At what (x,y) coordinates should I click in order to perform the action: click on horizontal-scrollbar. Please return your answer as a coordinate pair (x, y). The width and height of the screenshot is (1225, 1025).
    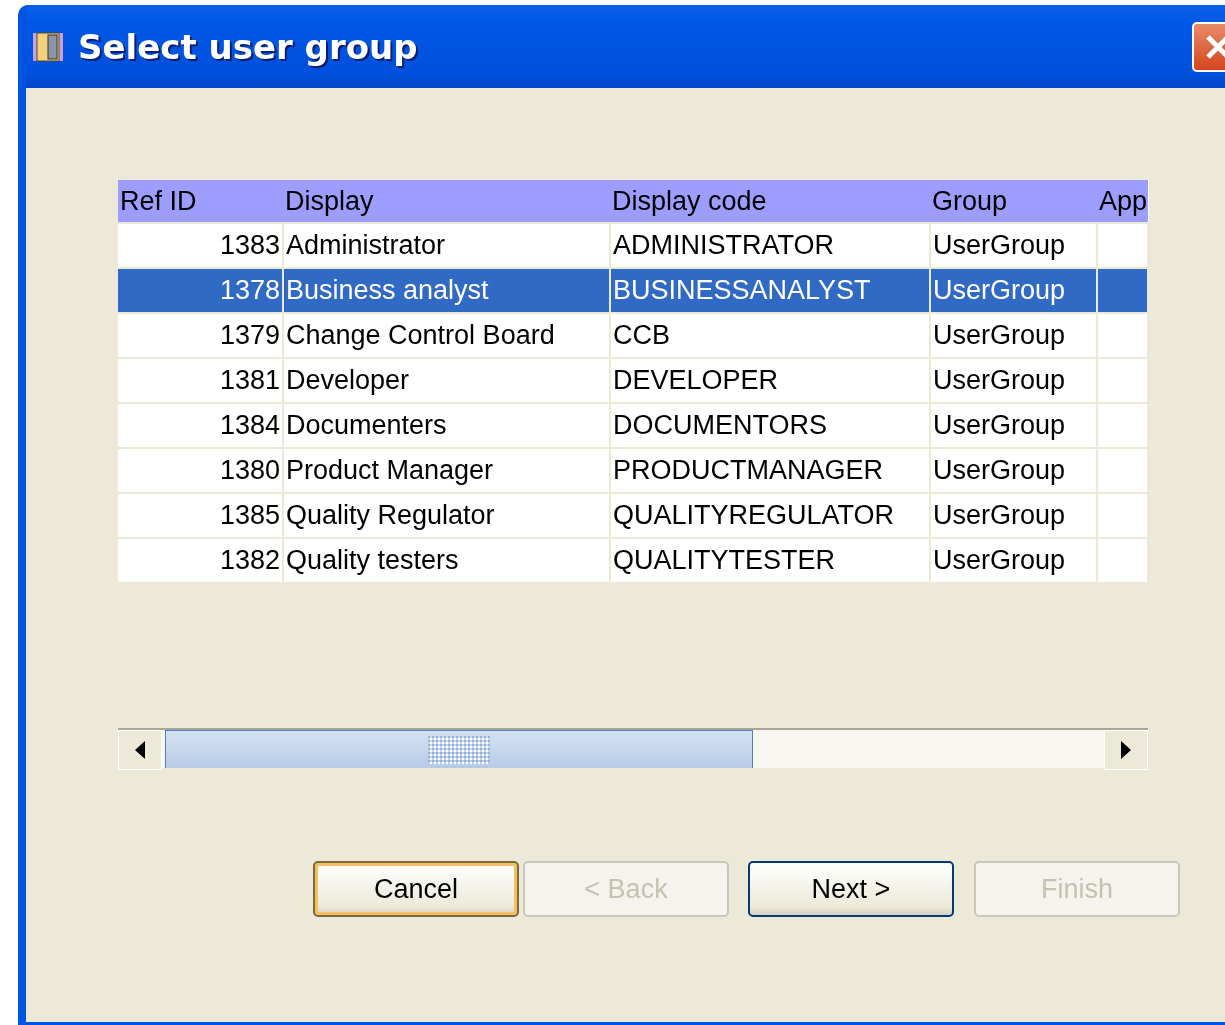
    Looking at the image, I should click on (633, 748).